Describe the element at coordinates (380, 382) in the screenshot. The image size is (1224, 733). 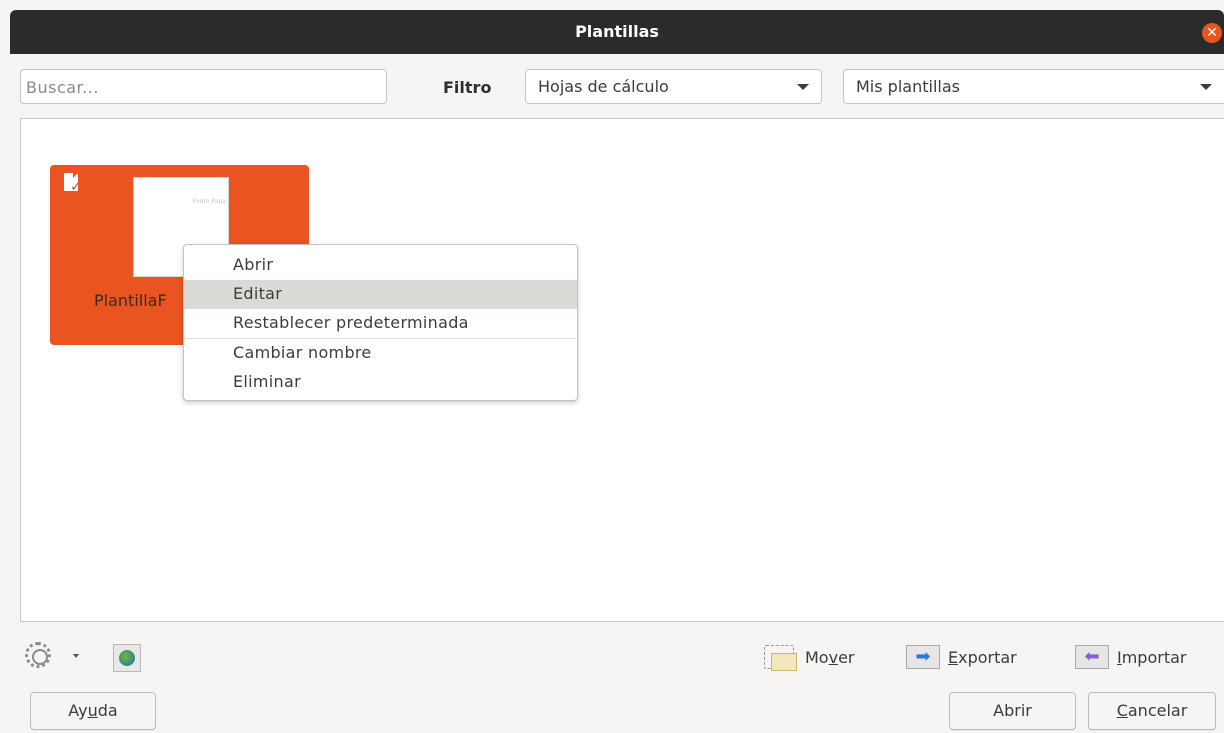
I see `menu-item-eliminar: Eliminar` at that location.